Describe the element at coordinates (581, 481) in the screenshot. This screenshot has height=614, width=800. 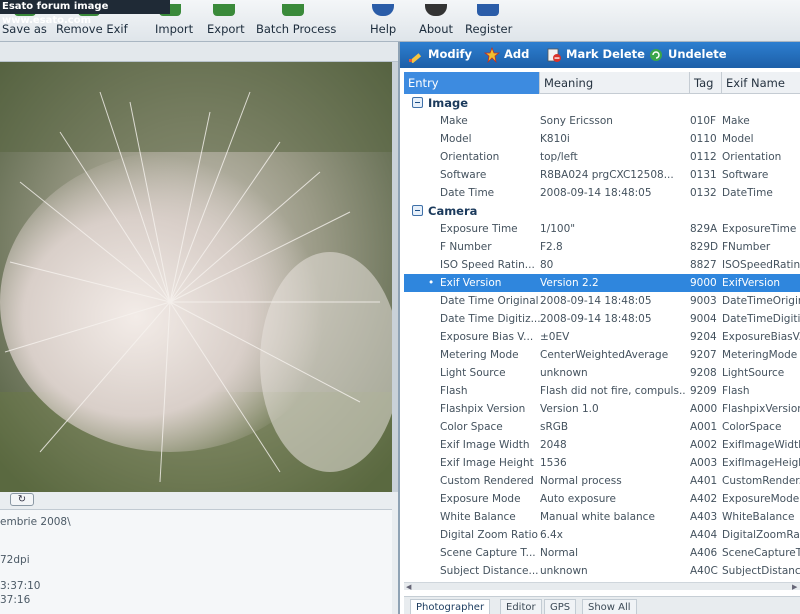
I see `cell-meaning: Normal process` at that location.